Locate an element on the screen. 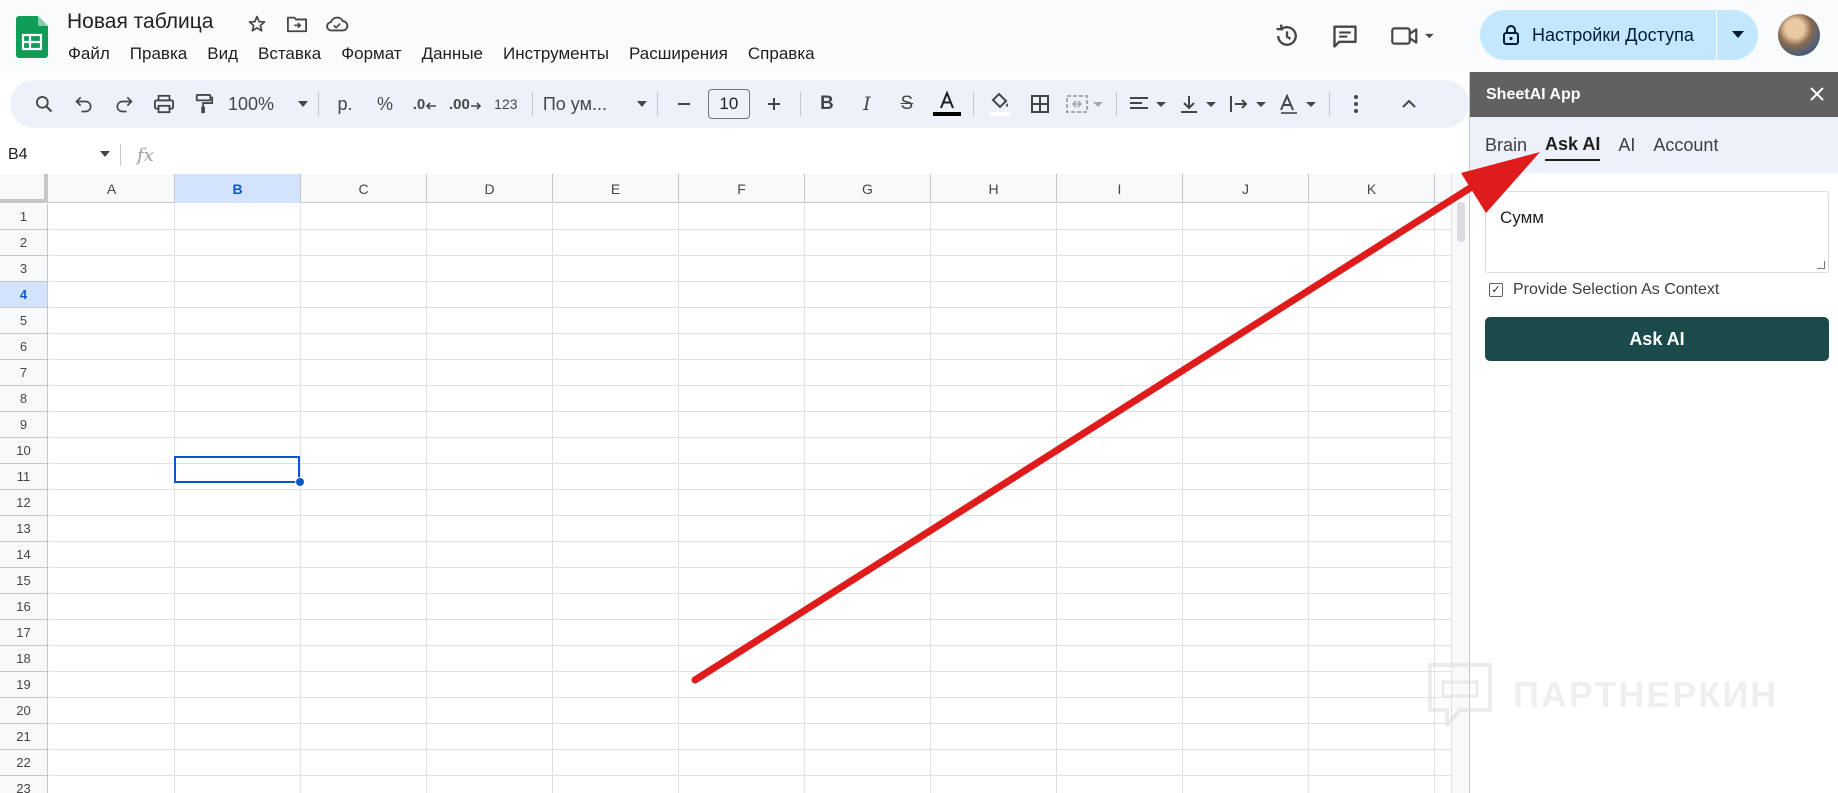  scrollbar-thumb is located at coordinates (1461, 222).